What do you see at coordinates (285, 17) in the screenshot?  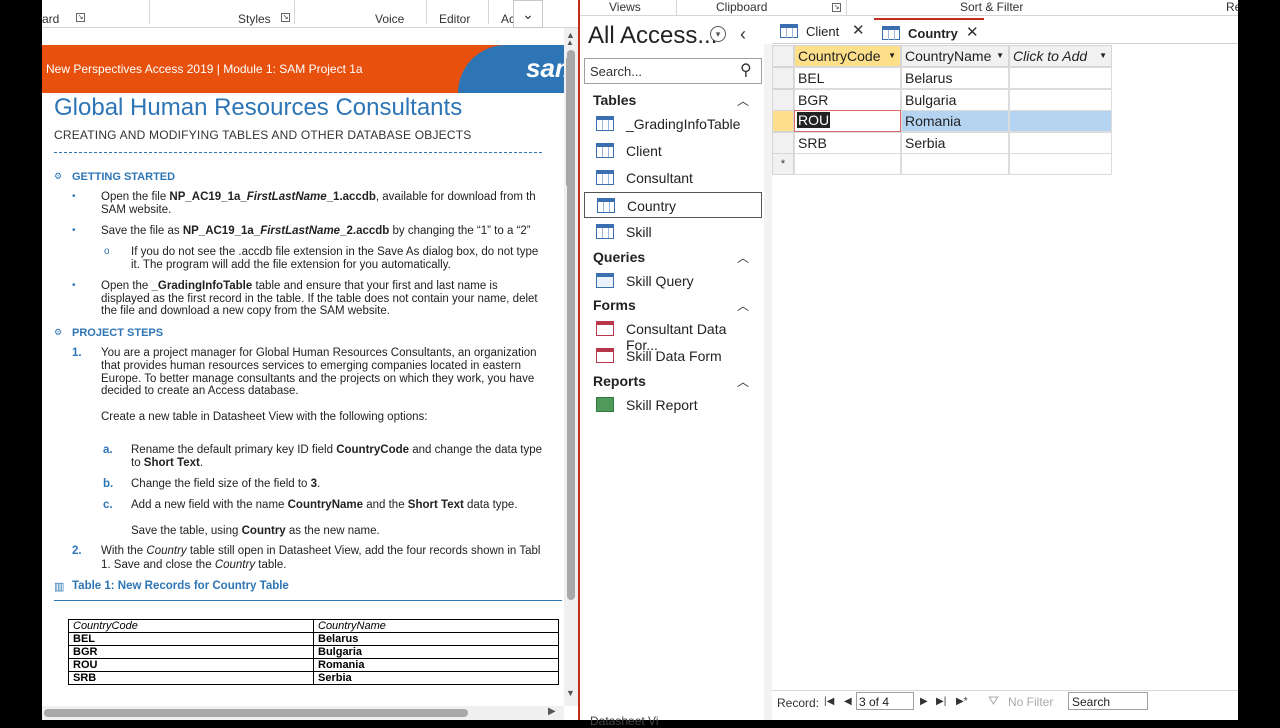 I see `styles-launcher-icon: ↘` at bounding box center [285, 17].